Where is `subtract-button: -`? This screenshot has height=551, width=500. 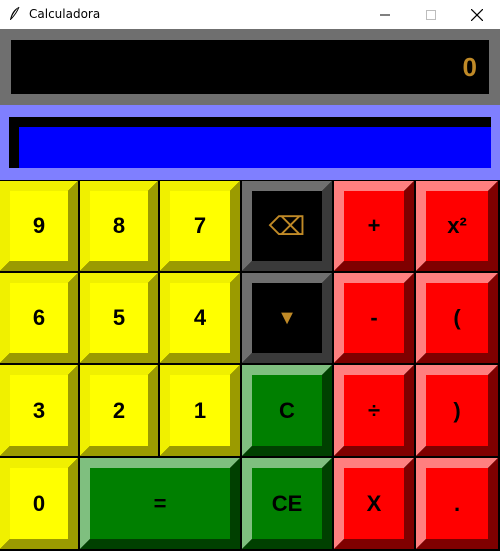
subtract-button: - is located at coordinates (374, 318).